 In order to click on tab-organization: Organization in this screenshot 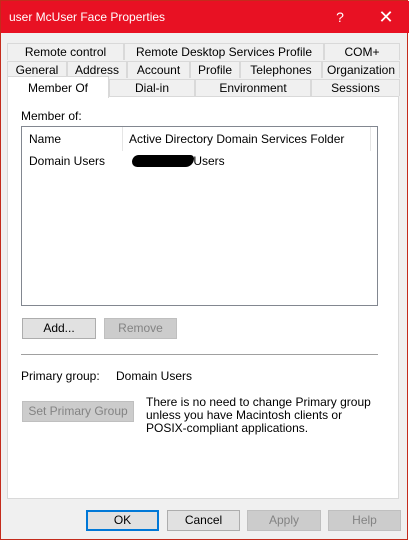, I will do `click(361, 69)`.